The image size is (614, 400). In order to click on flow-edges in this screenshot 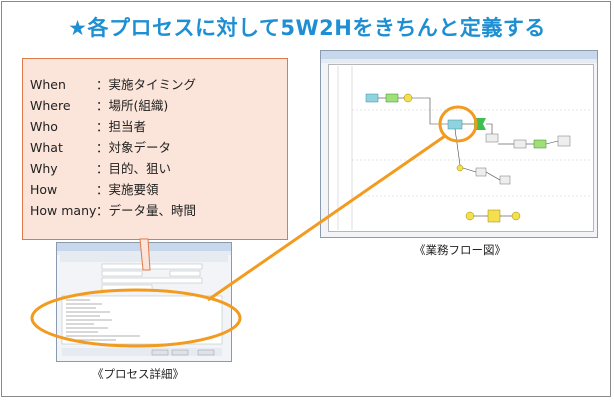, I will do `click(468, 157)`.